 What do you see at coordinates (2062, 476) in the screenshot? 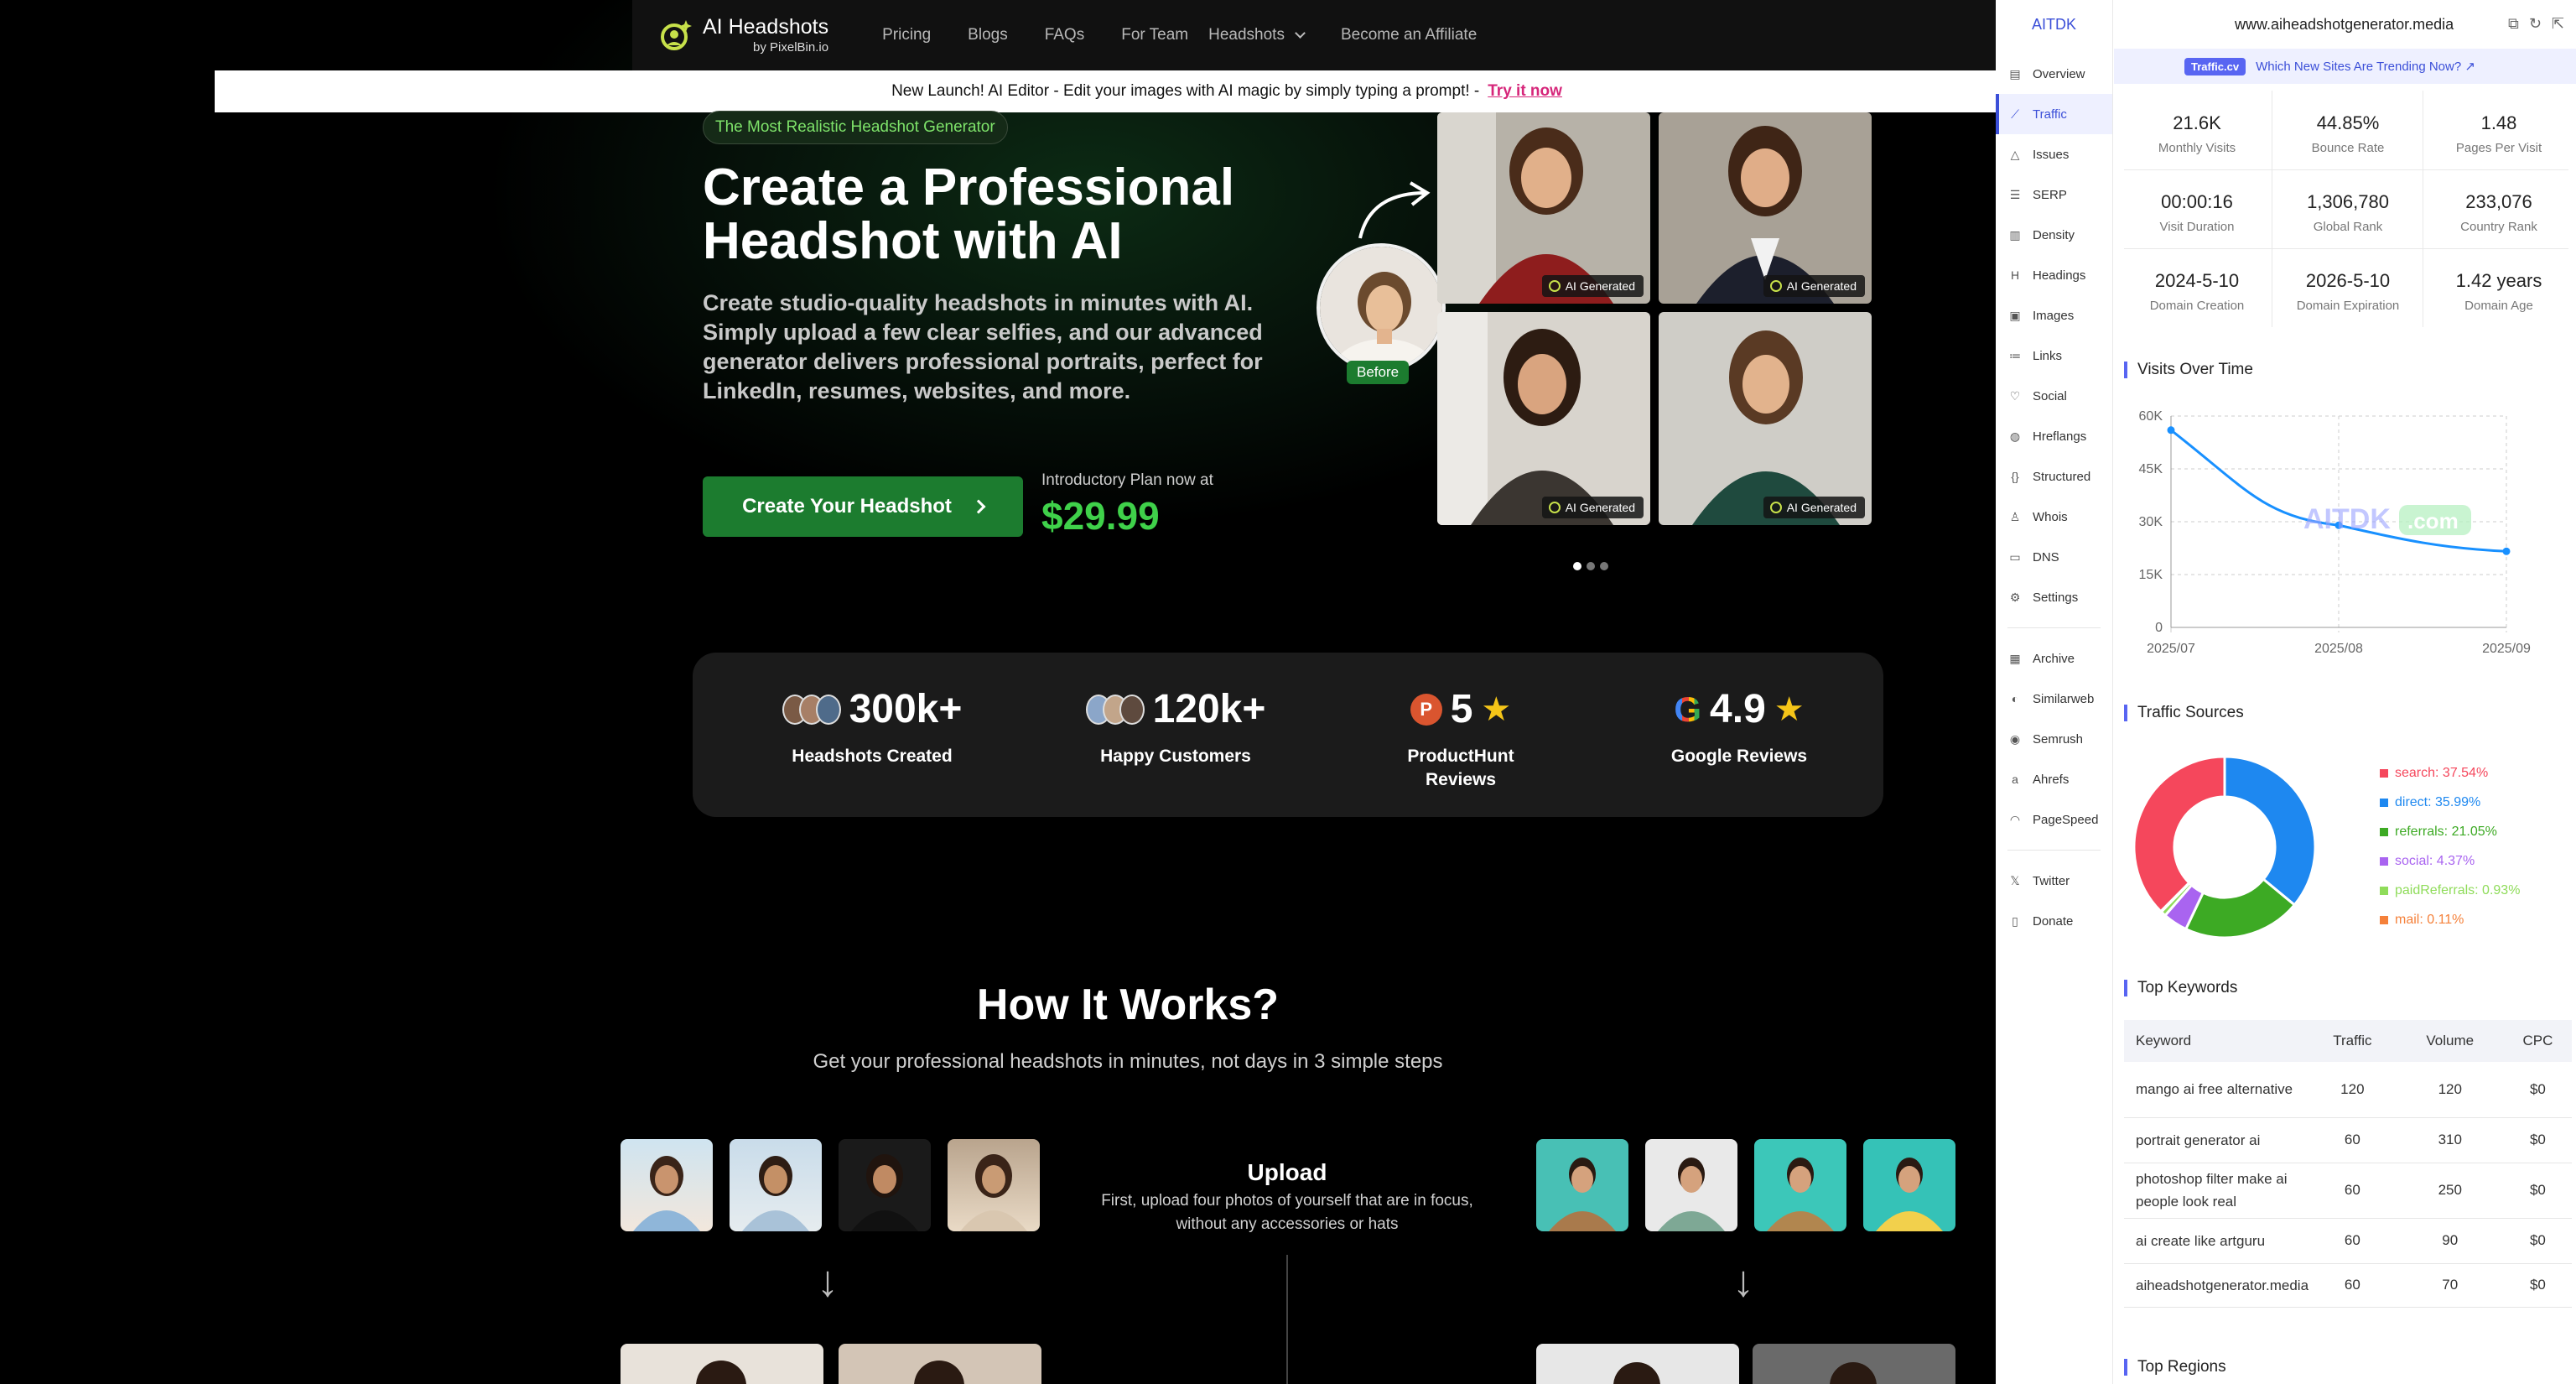
I see `menu-item-label: Structured` at bounding box center [2062, 476].